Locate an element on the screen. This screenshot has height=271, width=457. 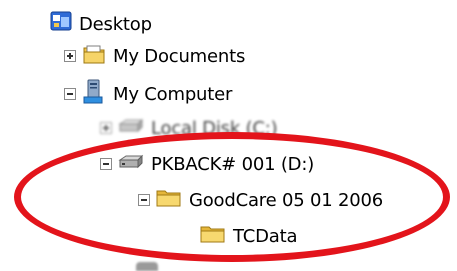
tree-item-label: Desktop is located at coordinates (115, 24).